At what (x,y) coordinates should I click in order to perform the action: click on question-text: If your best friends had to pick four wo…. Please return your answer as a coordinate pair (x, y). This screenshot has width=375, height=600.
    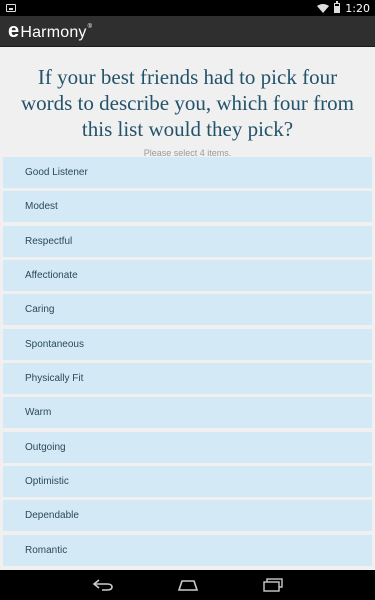
    Looking at the image, I should click on (187, 103).